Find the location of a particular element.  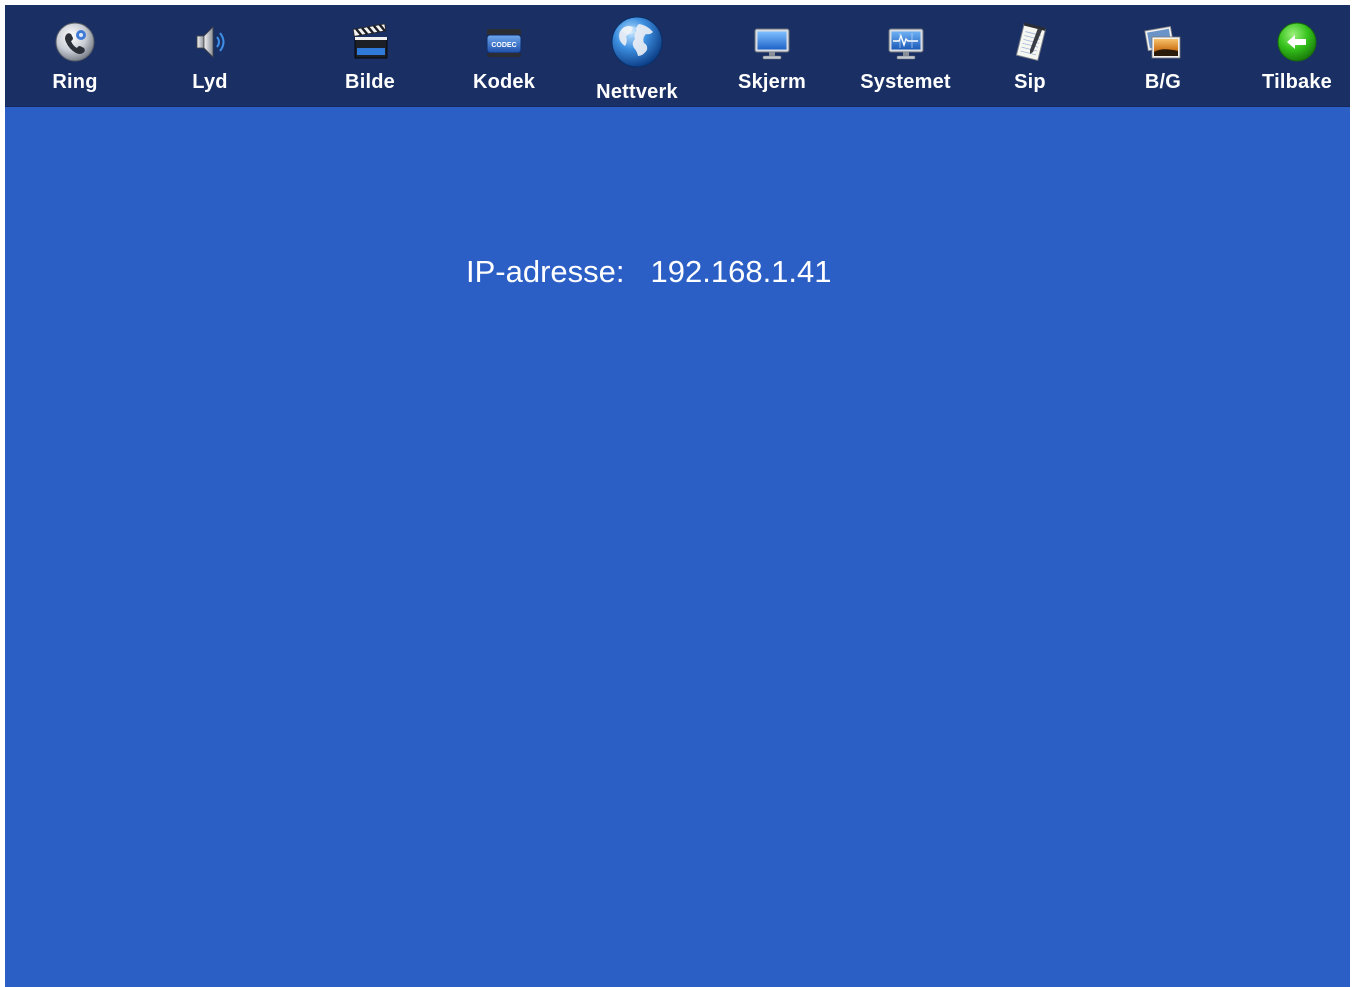

clapperboard-icon is located at coordinates (370, 41).